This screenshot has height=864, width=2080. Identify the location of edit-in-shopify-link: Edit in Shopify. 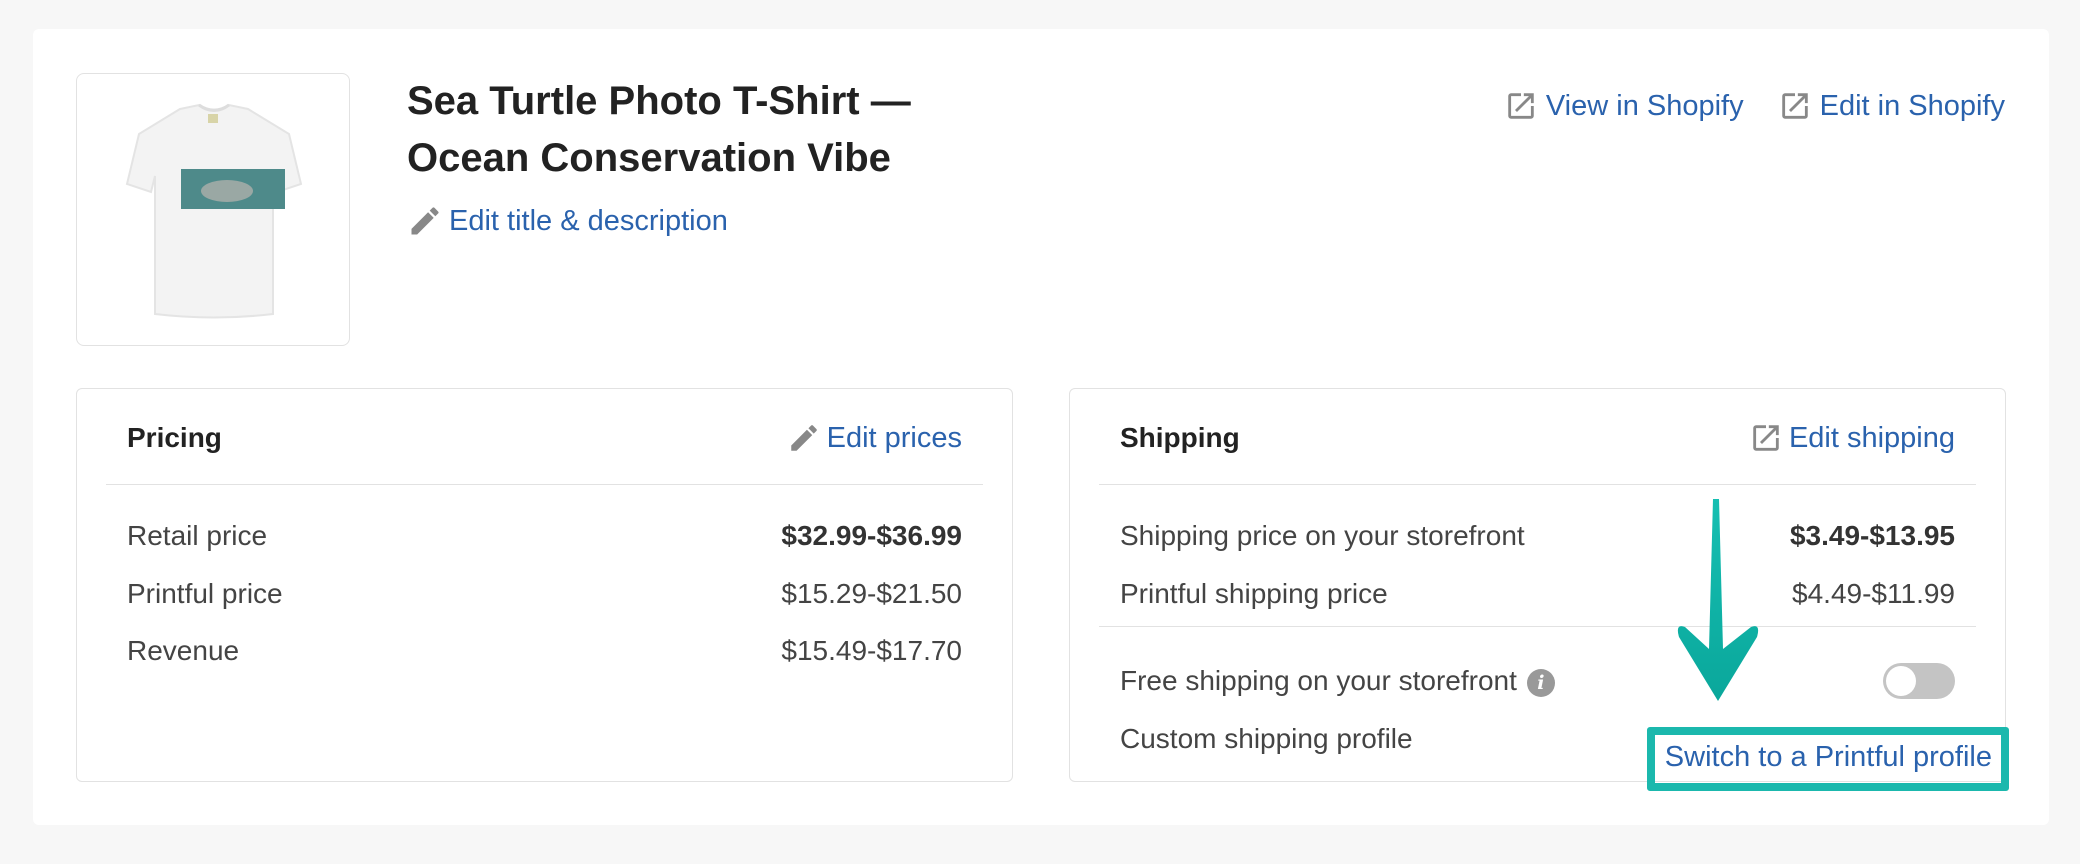
(1891, 106).